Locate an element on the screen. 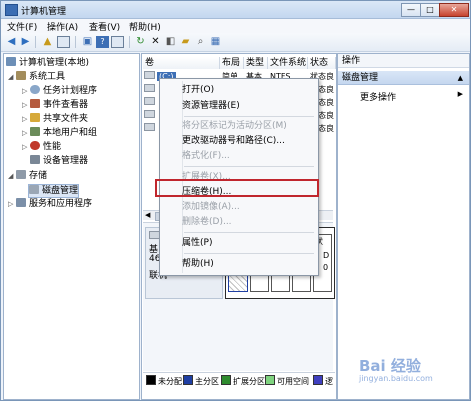  menu-item-open: 打开(O) is located at coordinates (198, 90).